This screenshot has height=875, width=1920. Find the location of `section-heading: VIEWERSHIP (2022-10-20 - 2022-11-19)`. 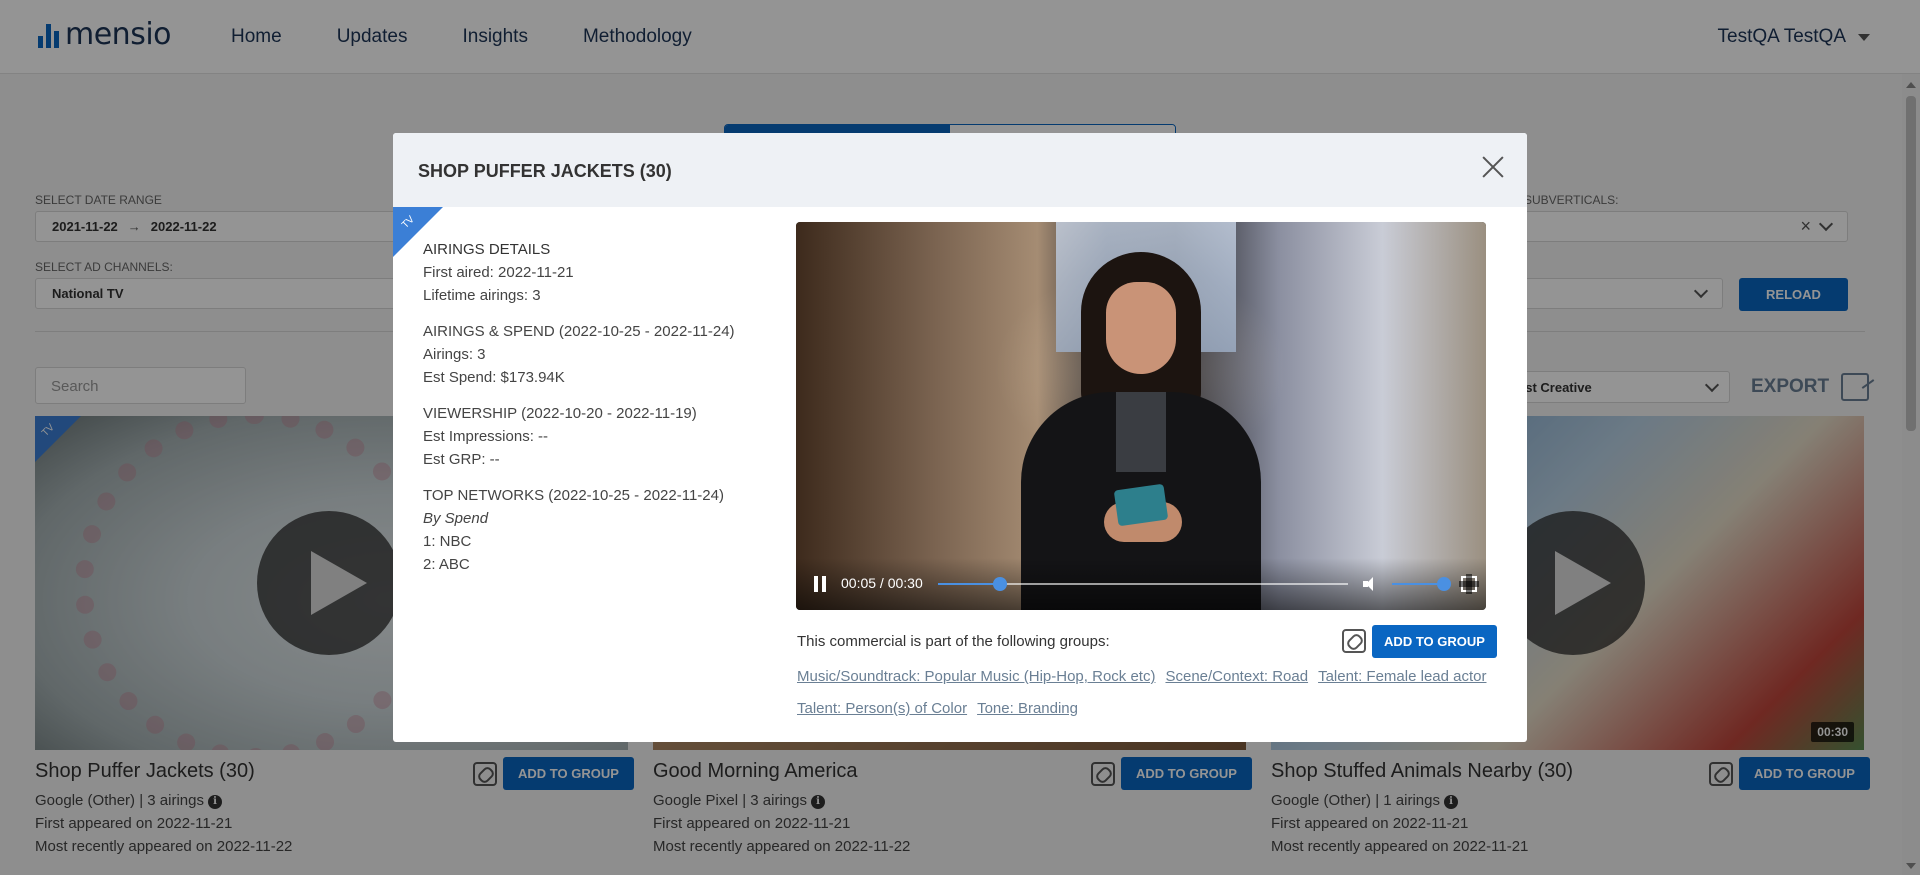

section-heading: VIEWERSHIP (2022-10-20 - 2022-11-19) is located at coordinates (560, 413).